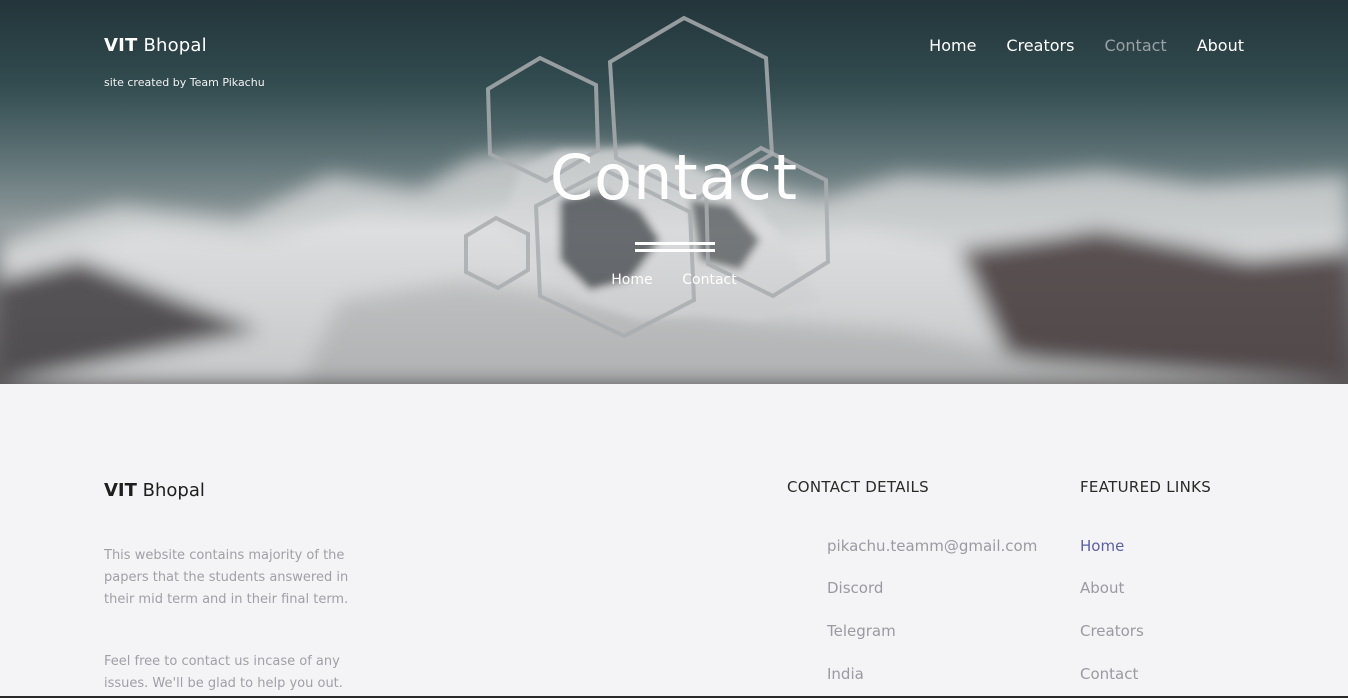  What do you see at coordinates (845, 674) in the screenshot?
I see `contact-location: India` at bounding box center [845, 674].